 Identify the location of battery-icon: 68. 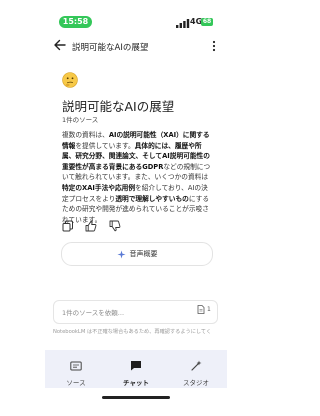
(207, 22).